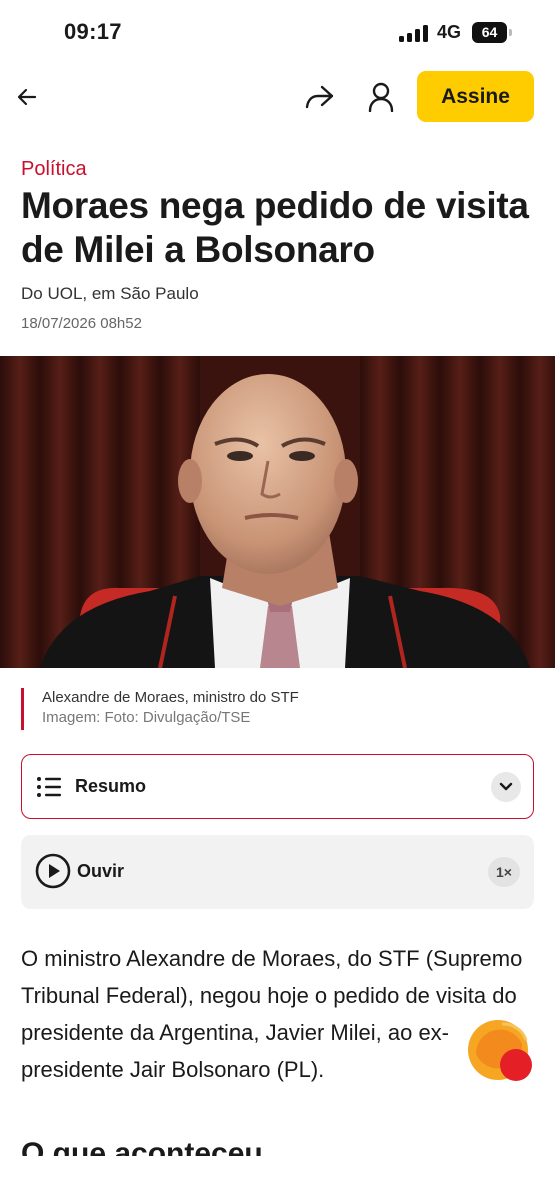 The width and height of the screenshot is (555, 1200). What do you see at coordinates (54, 169) in the screenshot?
I see `category-link: Política` at bounding box center [54, 169].